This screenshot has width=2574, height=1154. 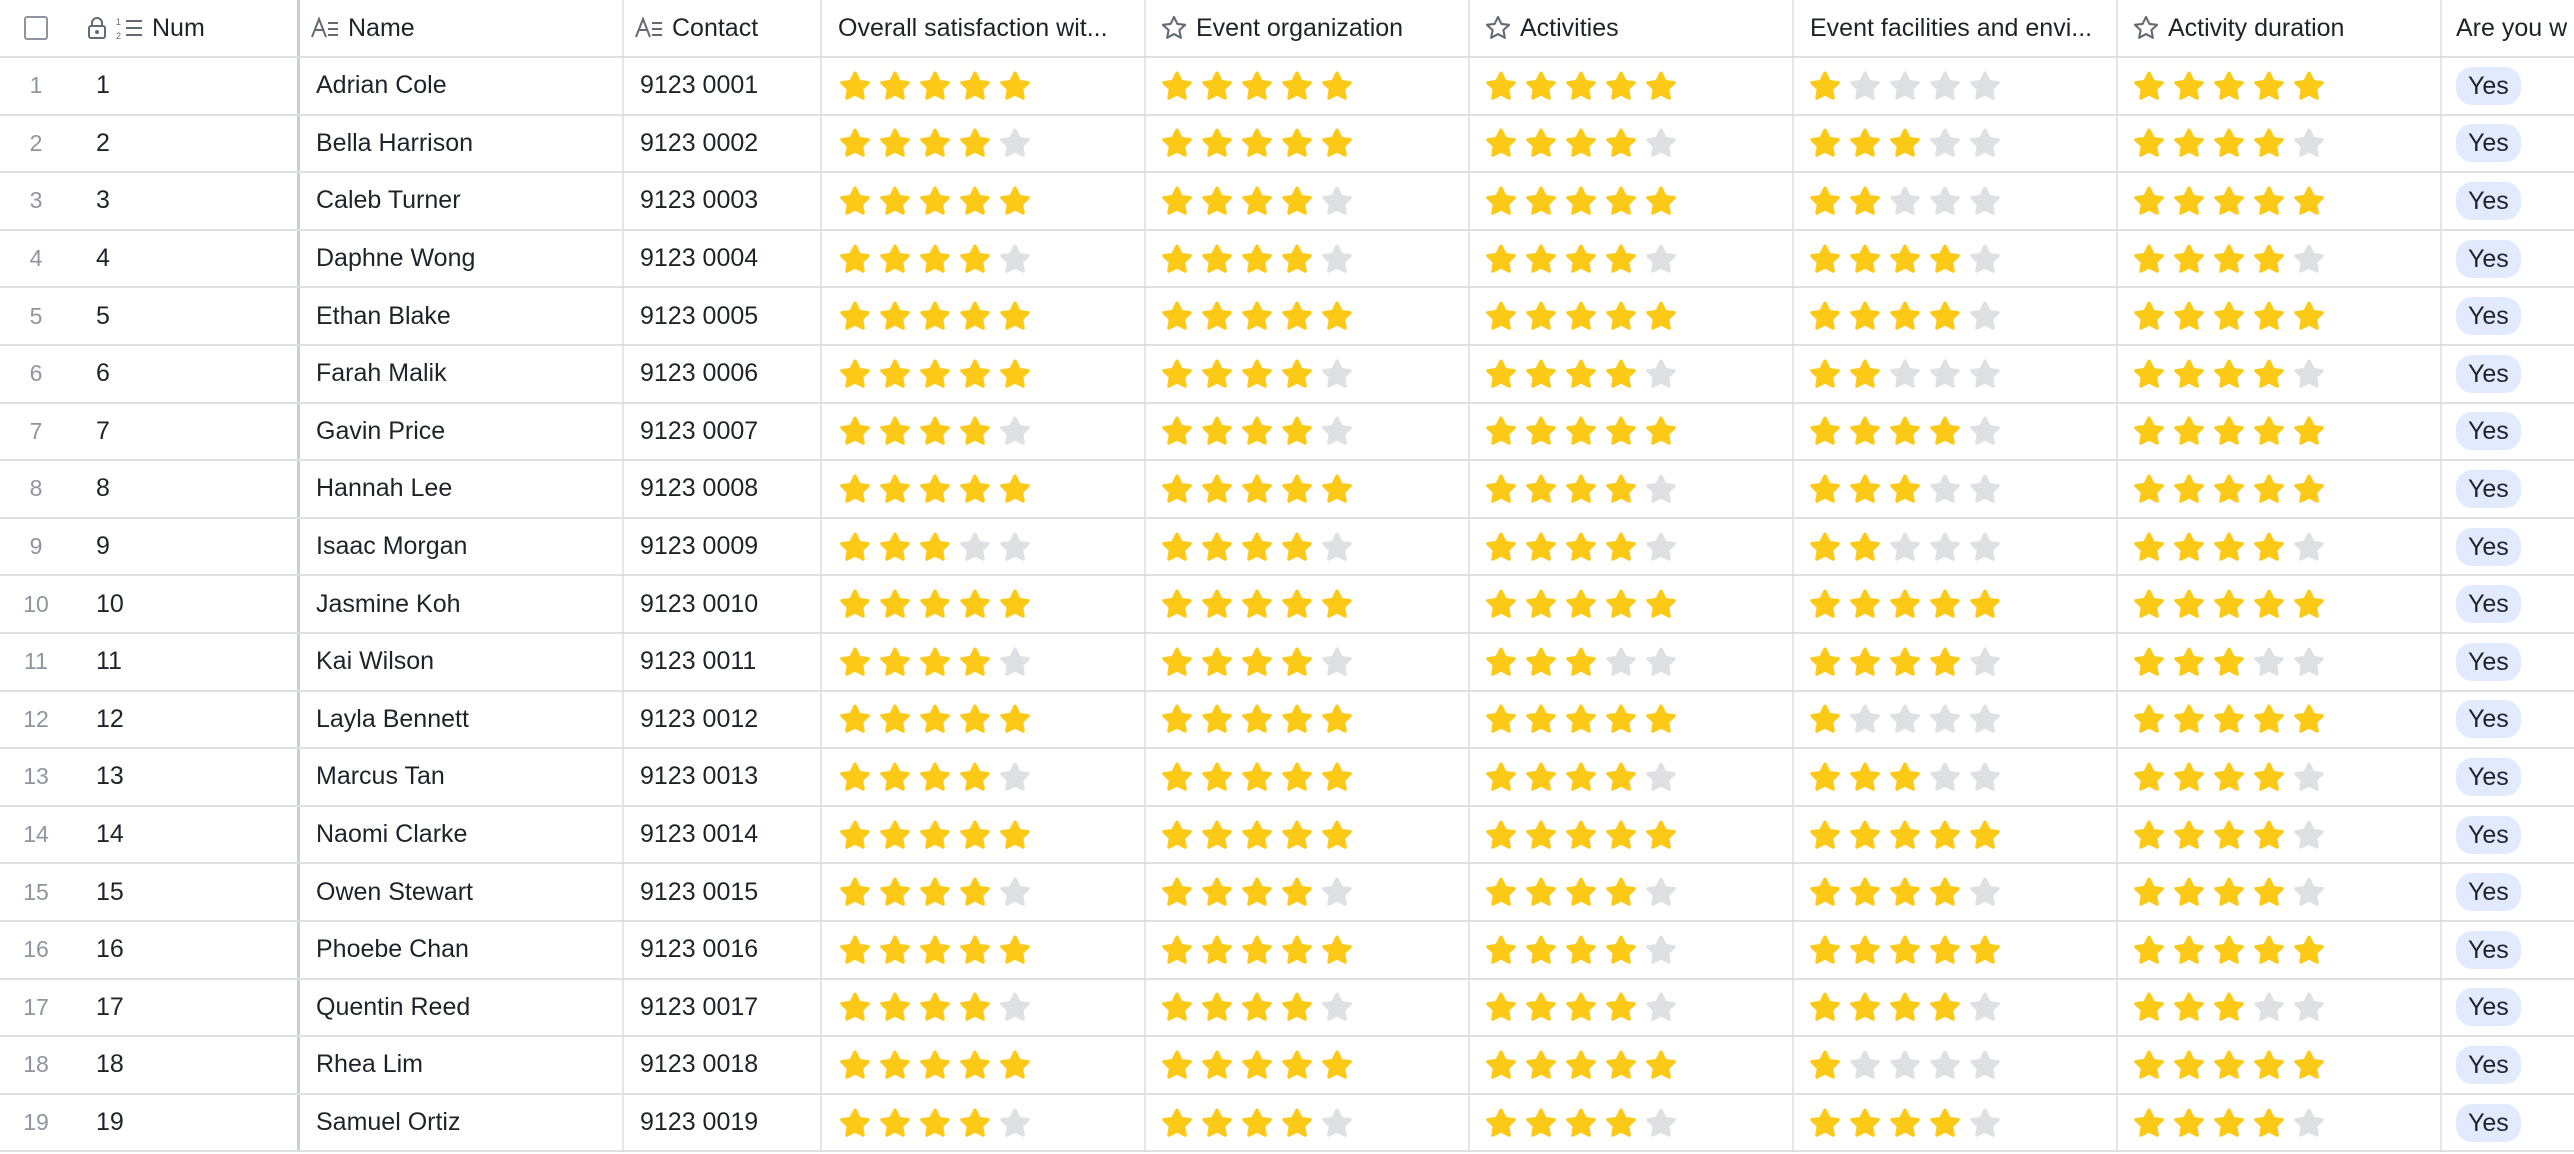 I want to click on num-cell: 17, so click(x=186, y=1007).